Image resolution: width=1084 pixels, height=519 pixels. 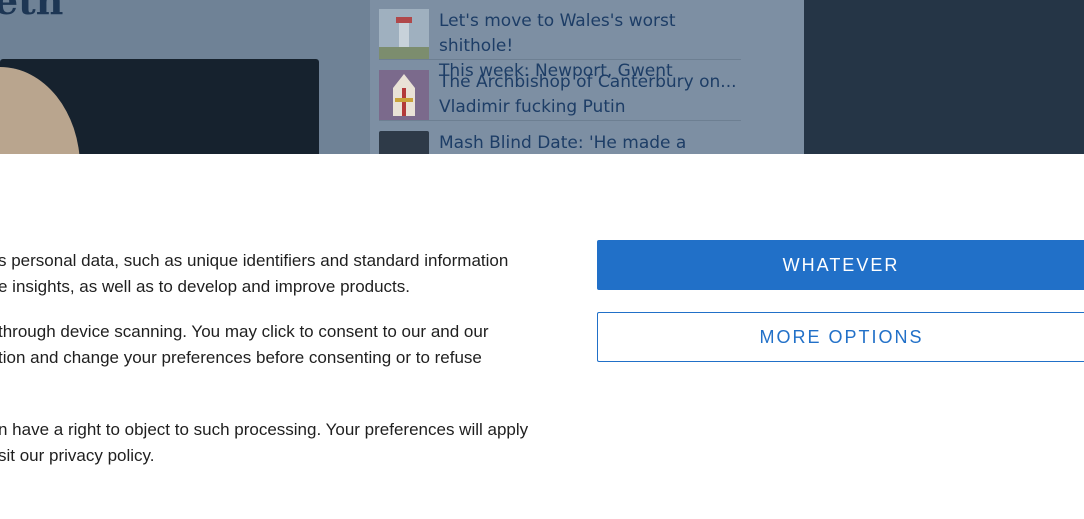 I want to click on story-headline: Mash Blind Date: 'He made a woman, so click(x=563, y=143).